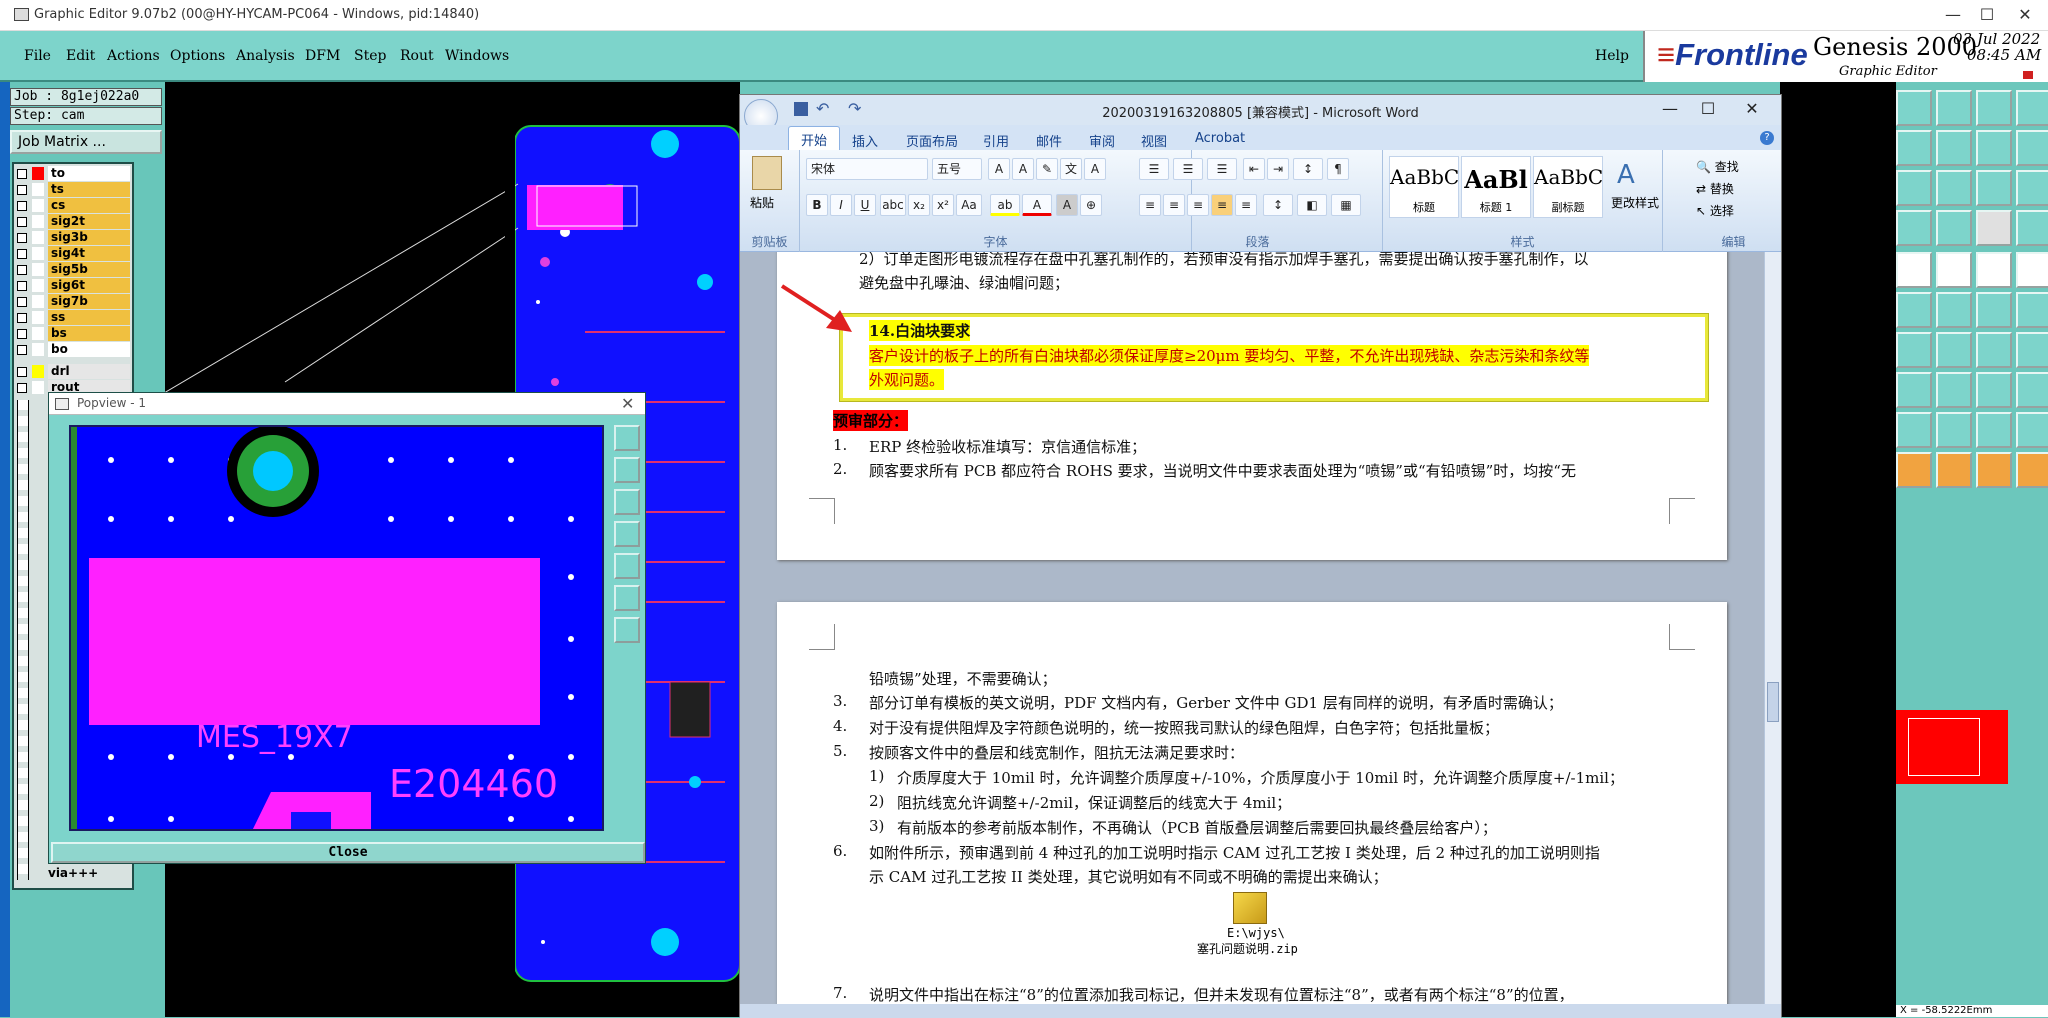 This screenshot has width=2048, height=1018. What do you see at coordinates (762, 202) in the screenshot?
I see `paste-button: 粘贴` at bounding box center [762, 202].